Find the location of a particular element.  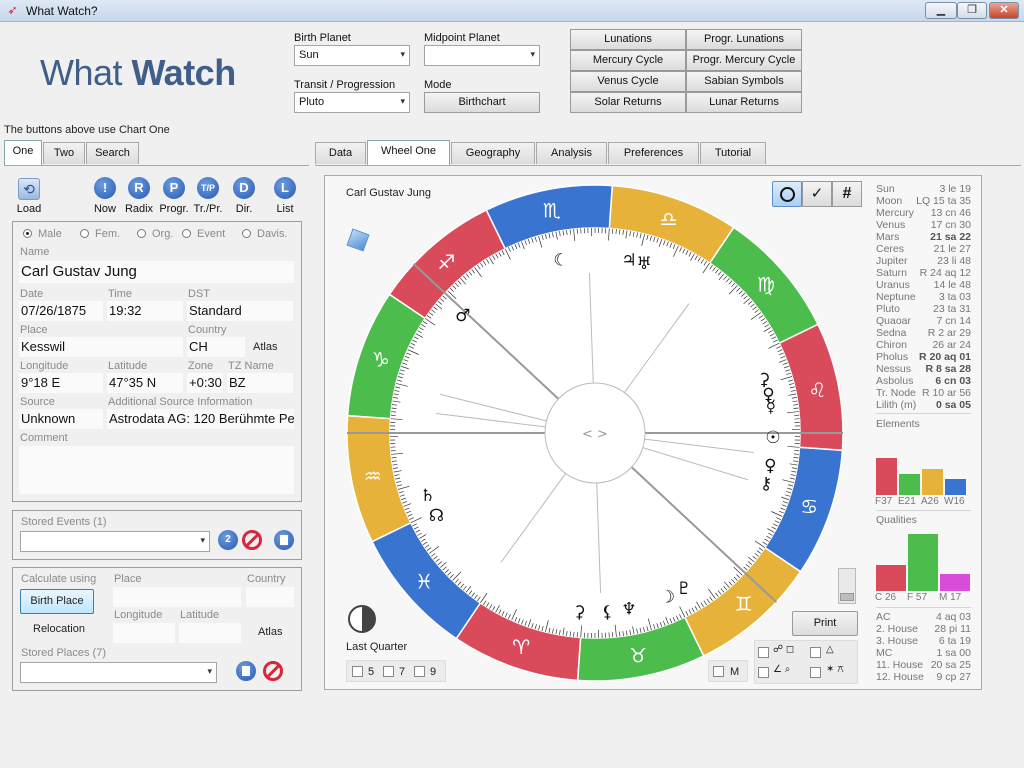

planet-moon-glyph: ☾ is located at coordinates (560, 260).